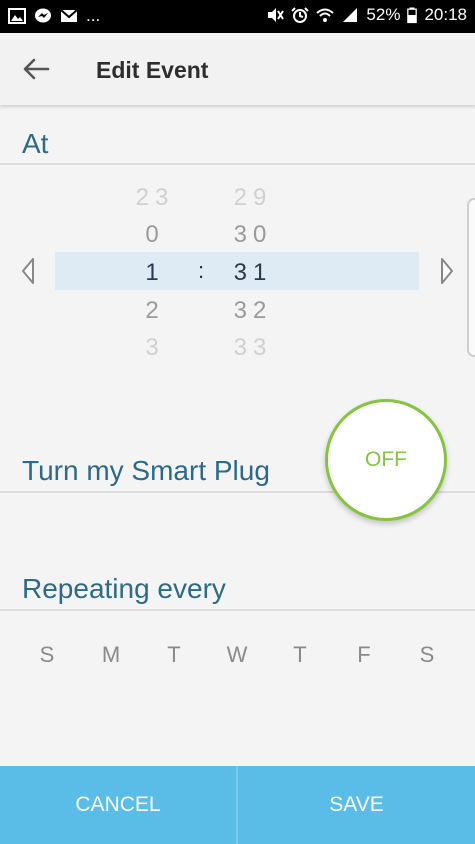  What do you see at coordinates (111, 655) in the screenshot?
I see `day-monday: M` at bounding box center [111, 655].